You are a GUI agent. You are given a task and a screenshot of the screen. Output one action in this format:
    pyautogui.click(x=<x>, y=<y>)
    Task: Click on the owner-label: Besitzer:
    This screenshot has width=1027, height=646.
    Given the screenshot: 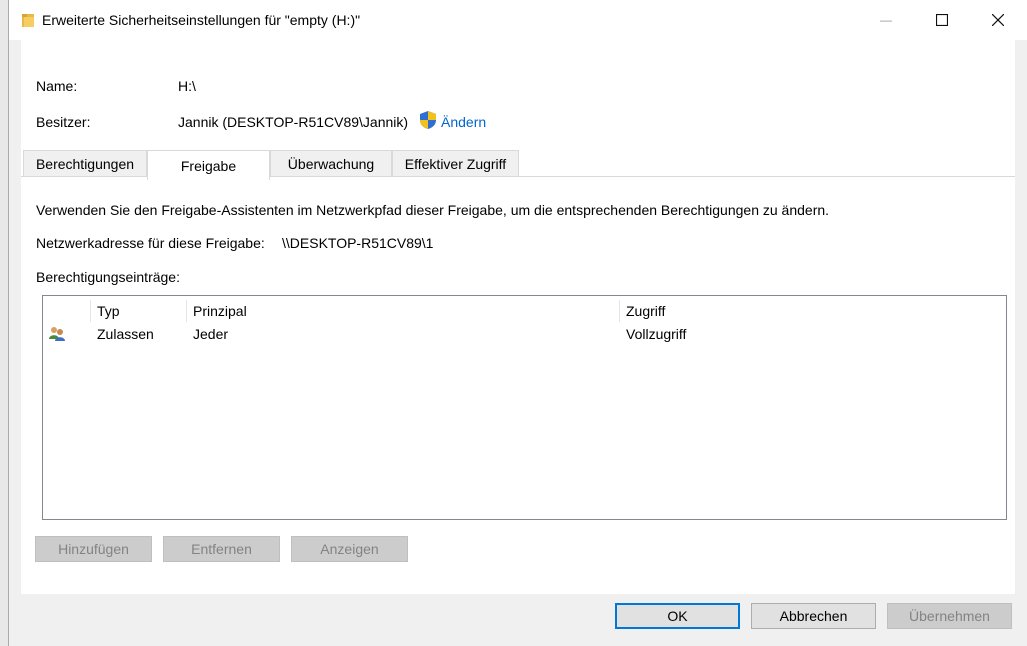 What is the action you would take?
    pyautogui.click(x=63, y=122)
    